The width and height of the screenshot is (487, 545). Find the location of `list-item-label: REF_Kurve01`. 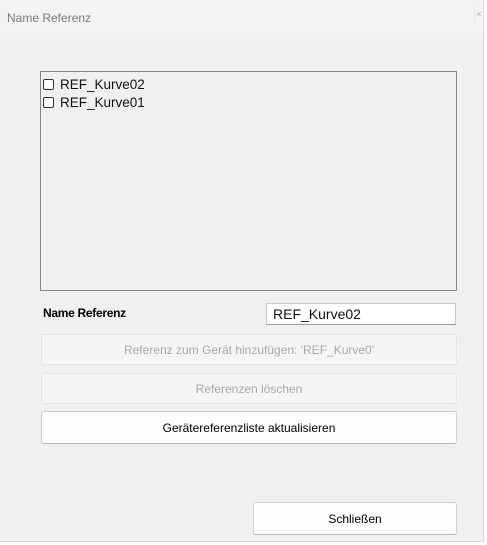

list-item-label: REF_Kurve01 is located at coordinates (102, 102).